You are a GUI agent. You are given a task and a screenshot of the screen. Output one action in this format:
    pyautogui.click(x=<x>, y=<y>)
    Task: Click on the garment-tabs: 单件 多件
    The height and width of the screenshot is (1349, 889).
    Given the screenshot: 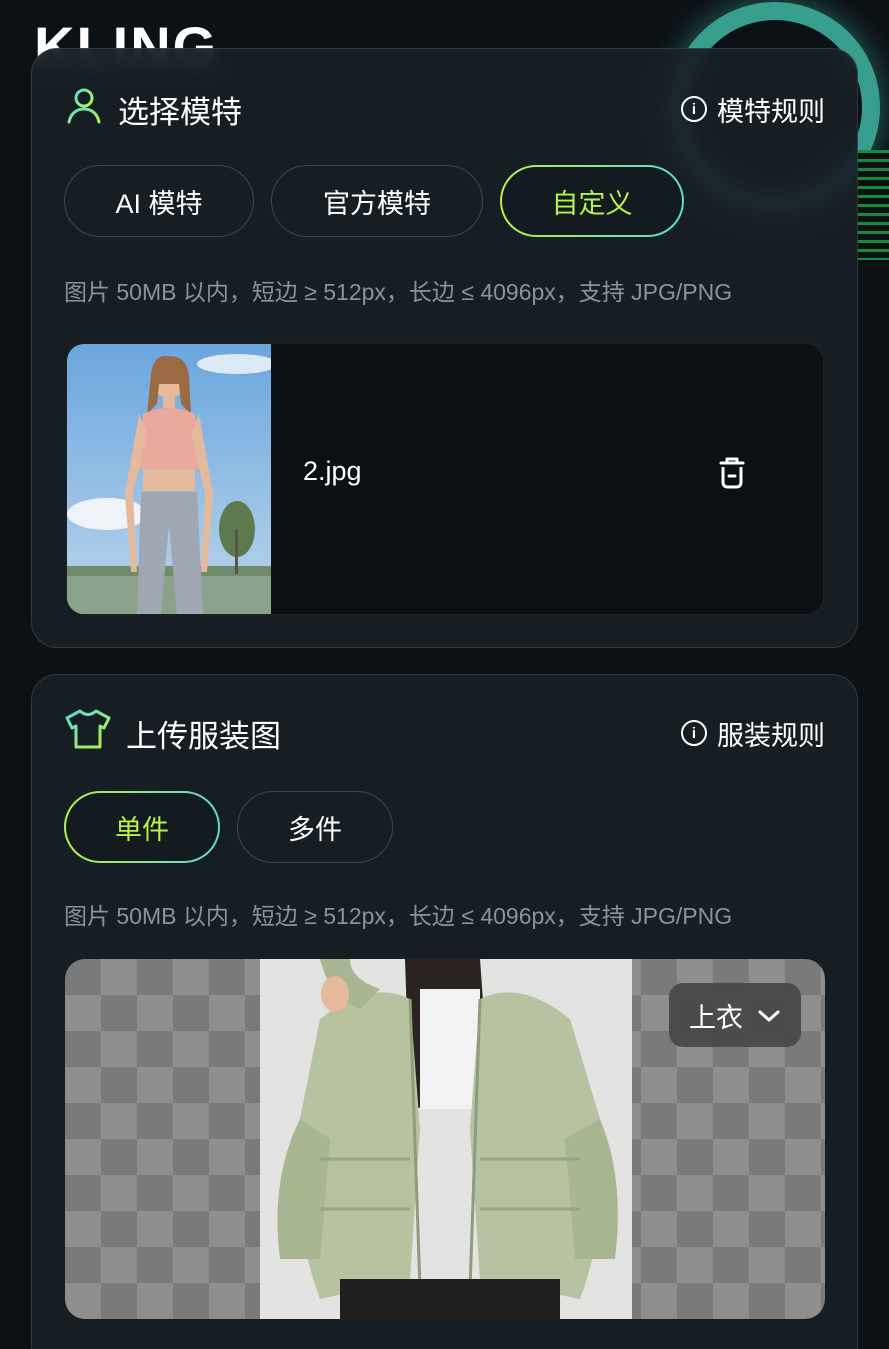 What is the action you would take?
    pyautogui.click(x=228, y=827)
    